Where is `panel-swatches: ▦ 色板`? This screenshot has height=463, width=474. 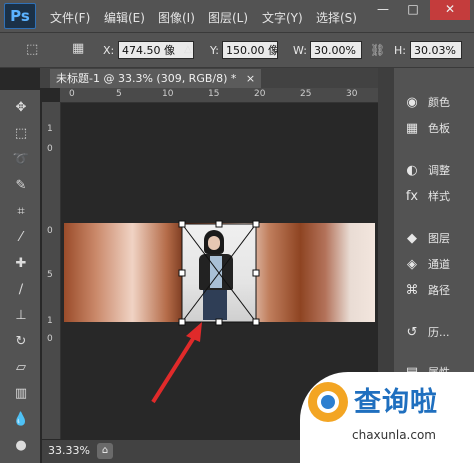 panel-swatches: ▦ 色板 is located at coordinates (437, 129).